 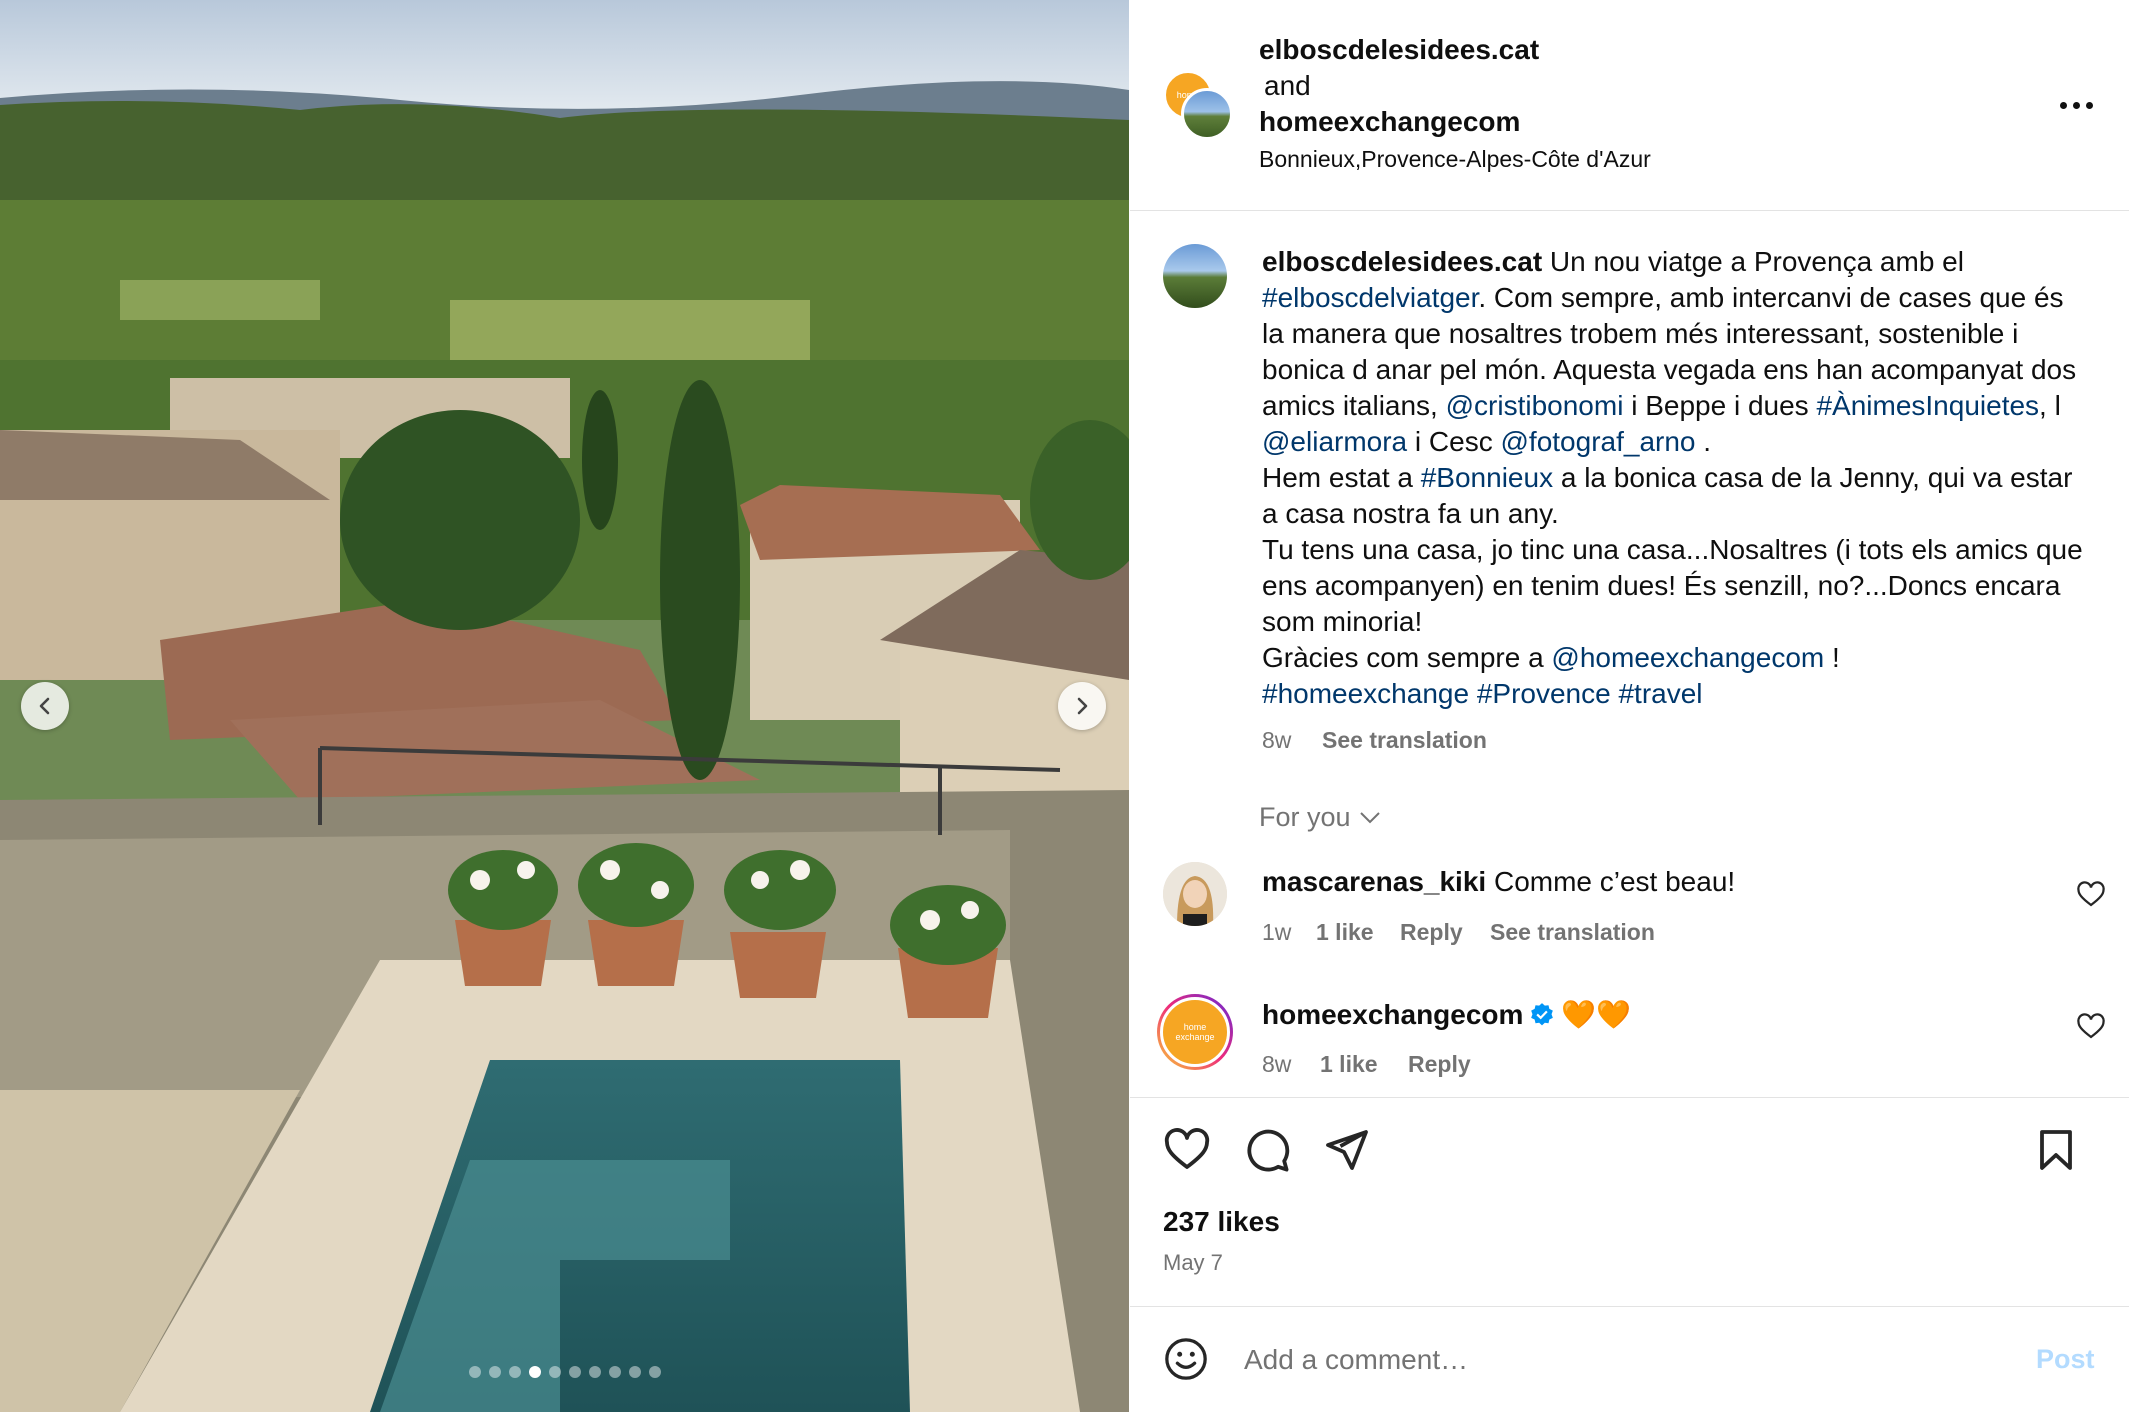 I want to click on post-location: Bonnieux,Provence-Alpes-Côte d'Azur, so click(x=1455, y=159).